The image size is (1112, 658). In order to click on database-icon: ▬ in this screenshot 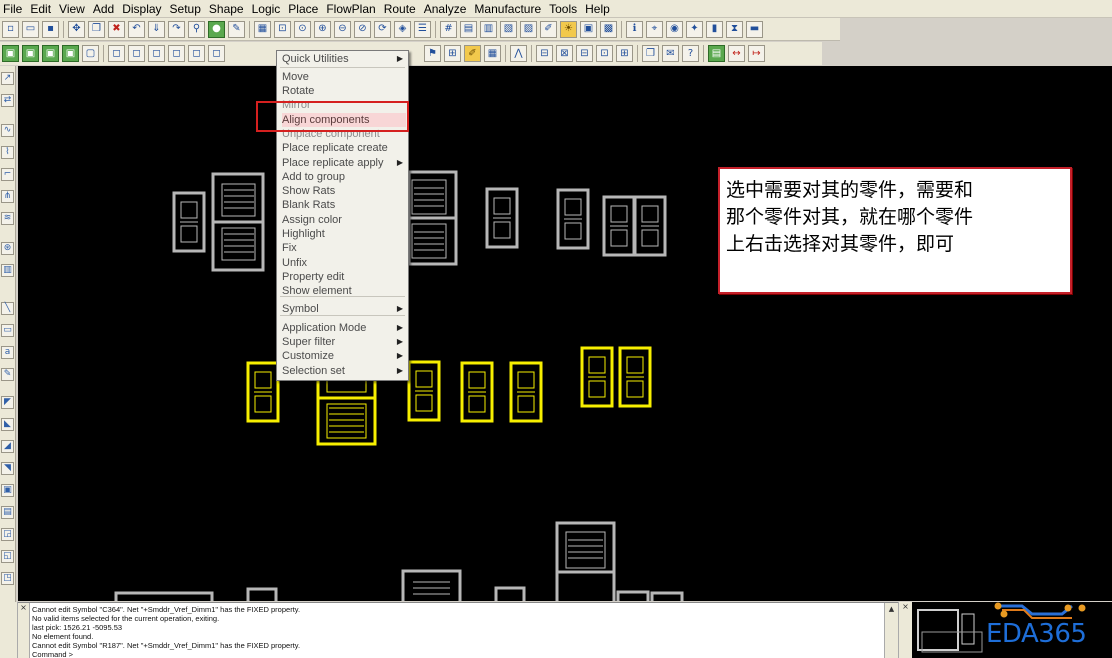, I will do `click(754, 29)`.